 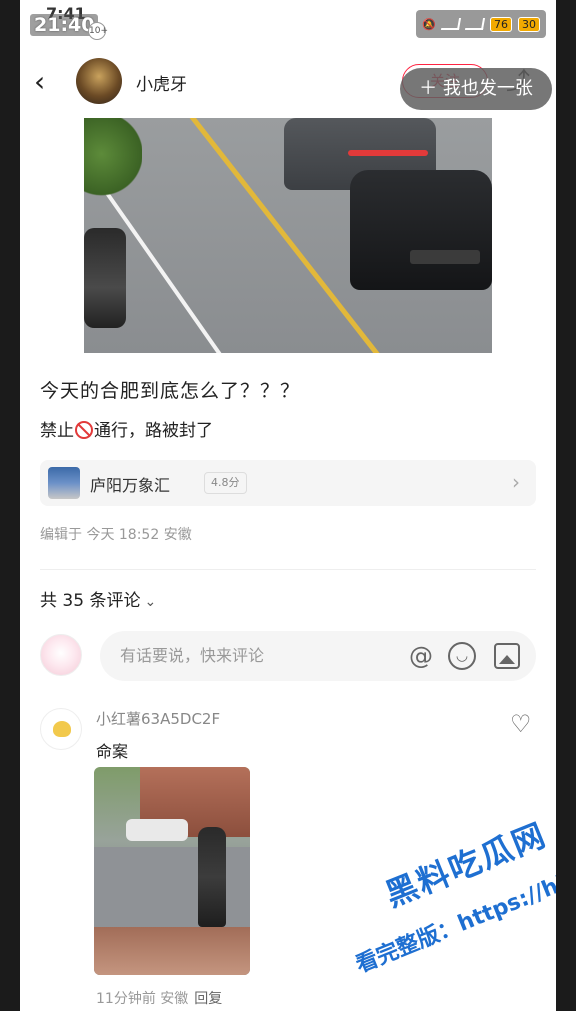 What do you see at coordinates (516, 482) in the screenshot?
I see `chevron-right-icon: ›` at bounding box center [516, 482].